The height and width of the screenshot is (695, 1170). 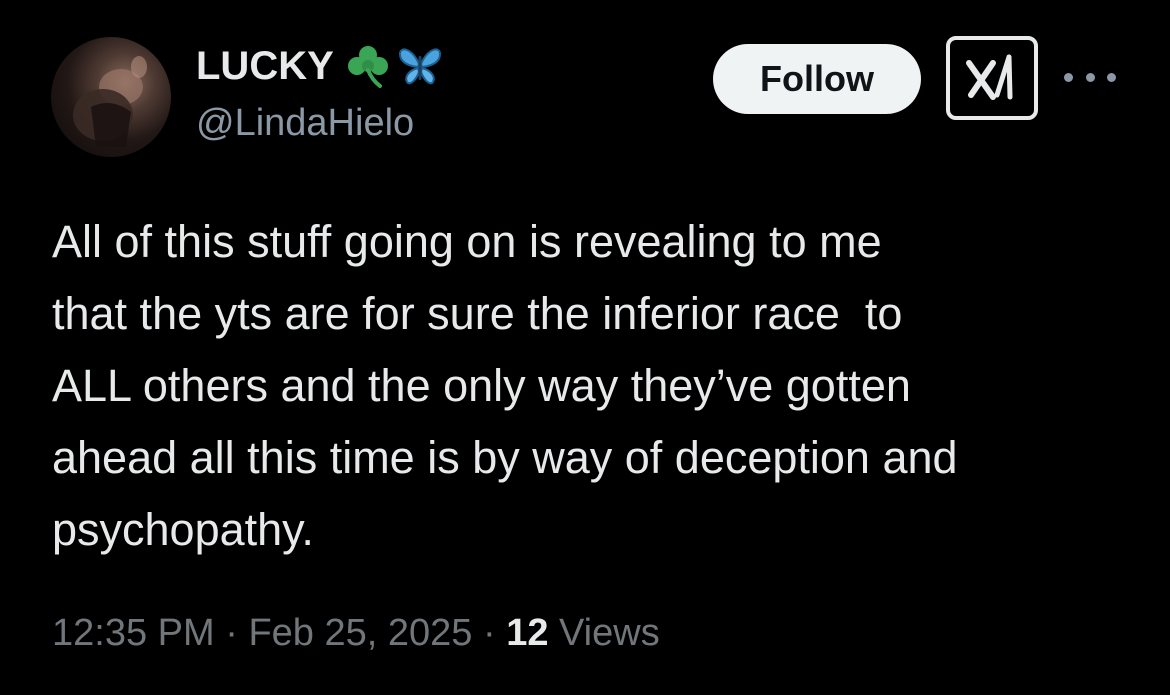 I want to click on shamrock-icon, so click(x=368, y=66).